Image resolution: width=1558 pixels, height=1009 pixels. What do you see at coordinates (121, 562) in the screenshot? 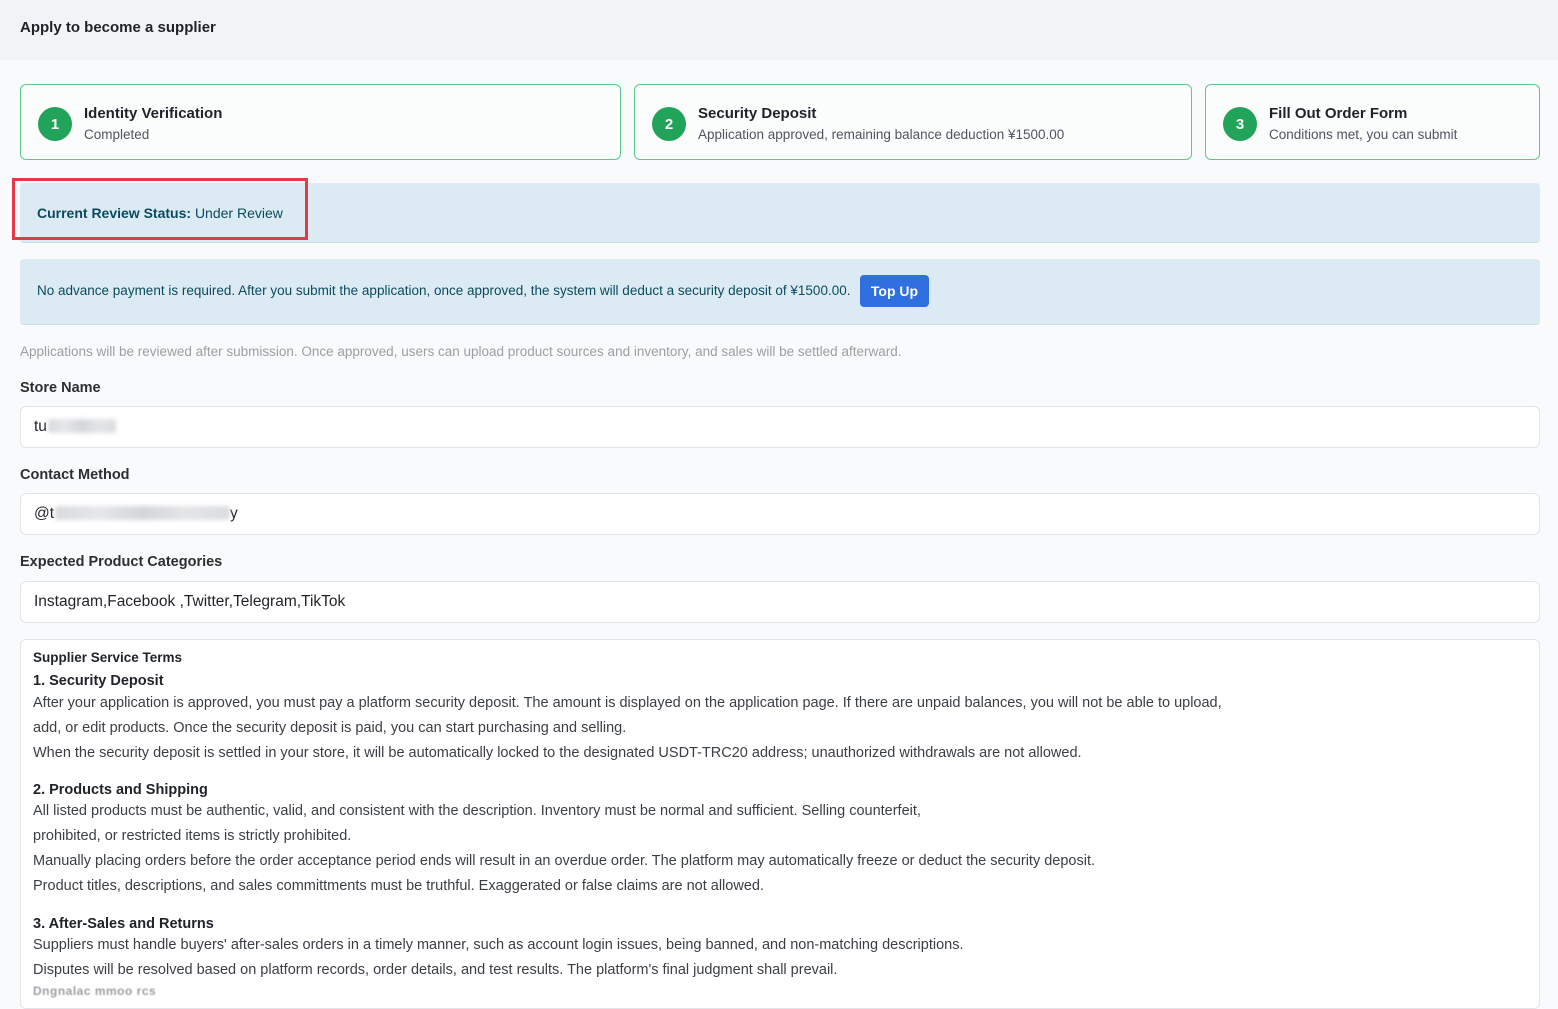
I see `product-categories-label: Expected Product Categories` at bounding box center [121, 562].